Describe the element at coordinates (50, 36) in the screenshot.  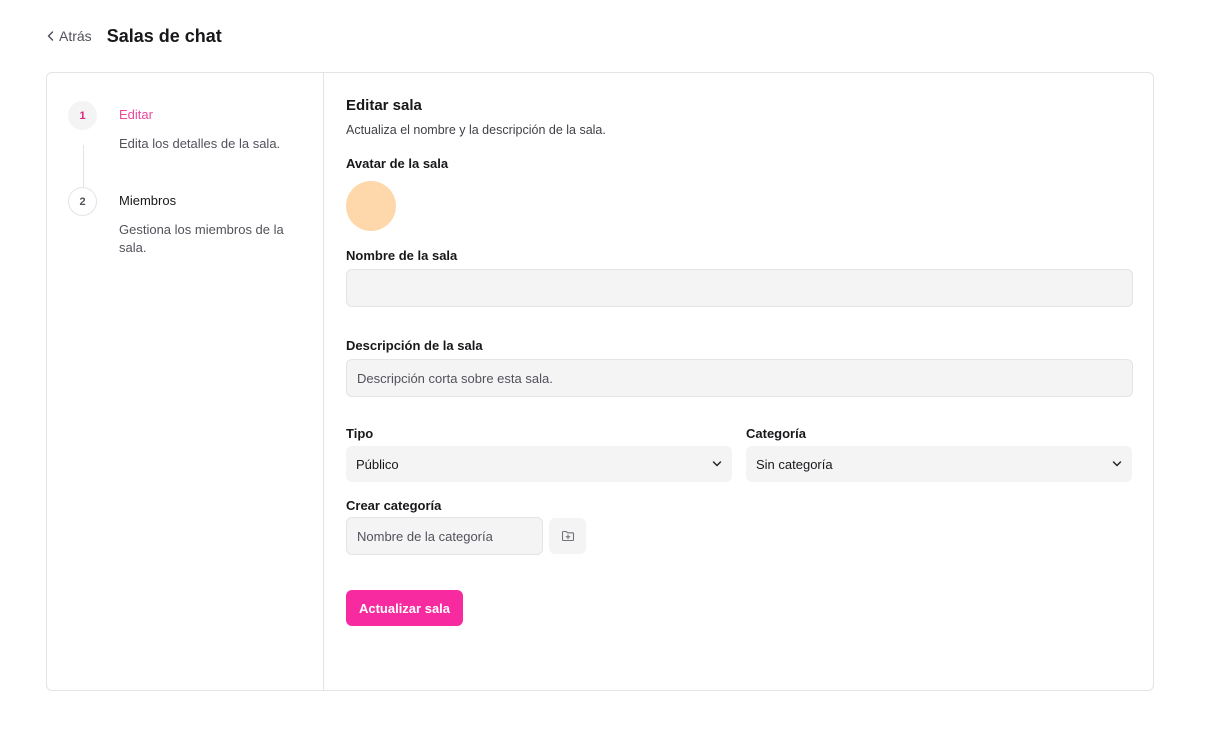
I see `chevron-left-icon` at that location.